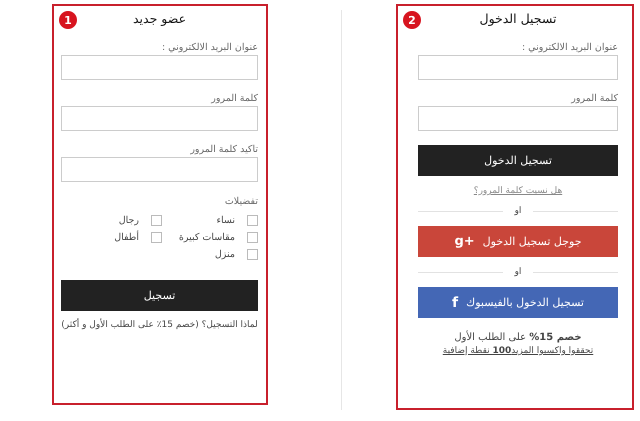 The image size is (640, 421). What do you see at coordinates (68, 20) in the screenshot?
I see `step-badge: 1` at bounding box center [68, 20].